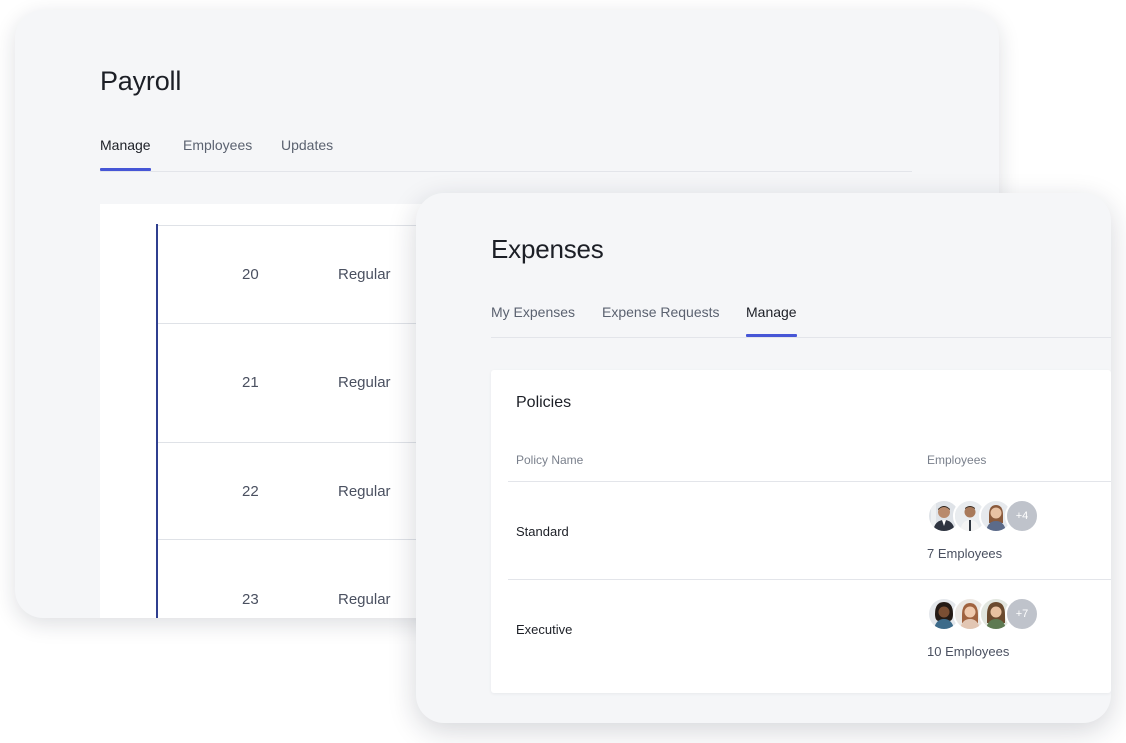 The height and width of the screenshot is (743, 1126). What do you see at coordinates (250, 491) in the screenshot?
I see `pay-period-number: 22` at bounding box center [250, 491].